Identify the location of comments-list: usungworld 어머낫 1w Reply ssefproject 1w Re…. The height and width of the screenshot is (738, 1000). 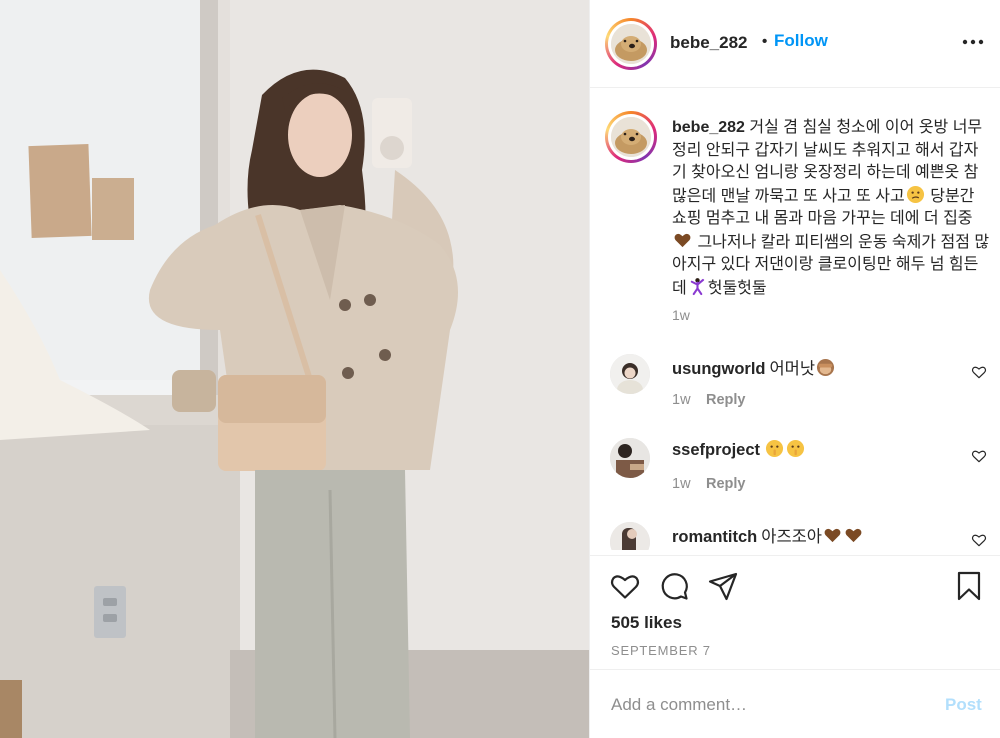
(795, 445).